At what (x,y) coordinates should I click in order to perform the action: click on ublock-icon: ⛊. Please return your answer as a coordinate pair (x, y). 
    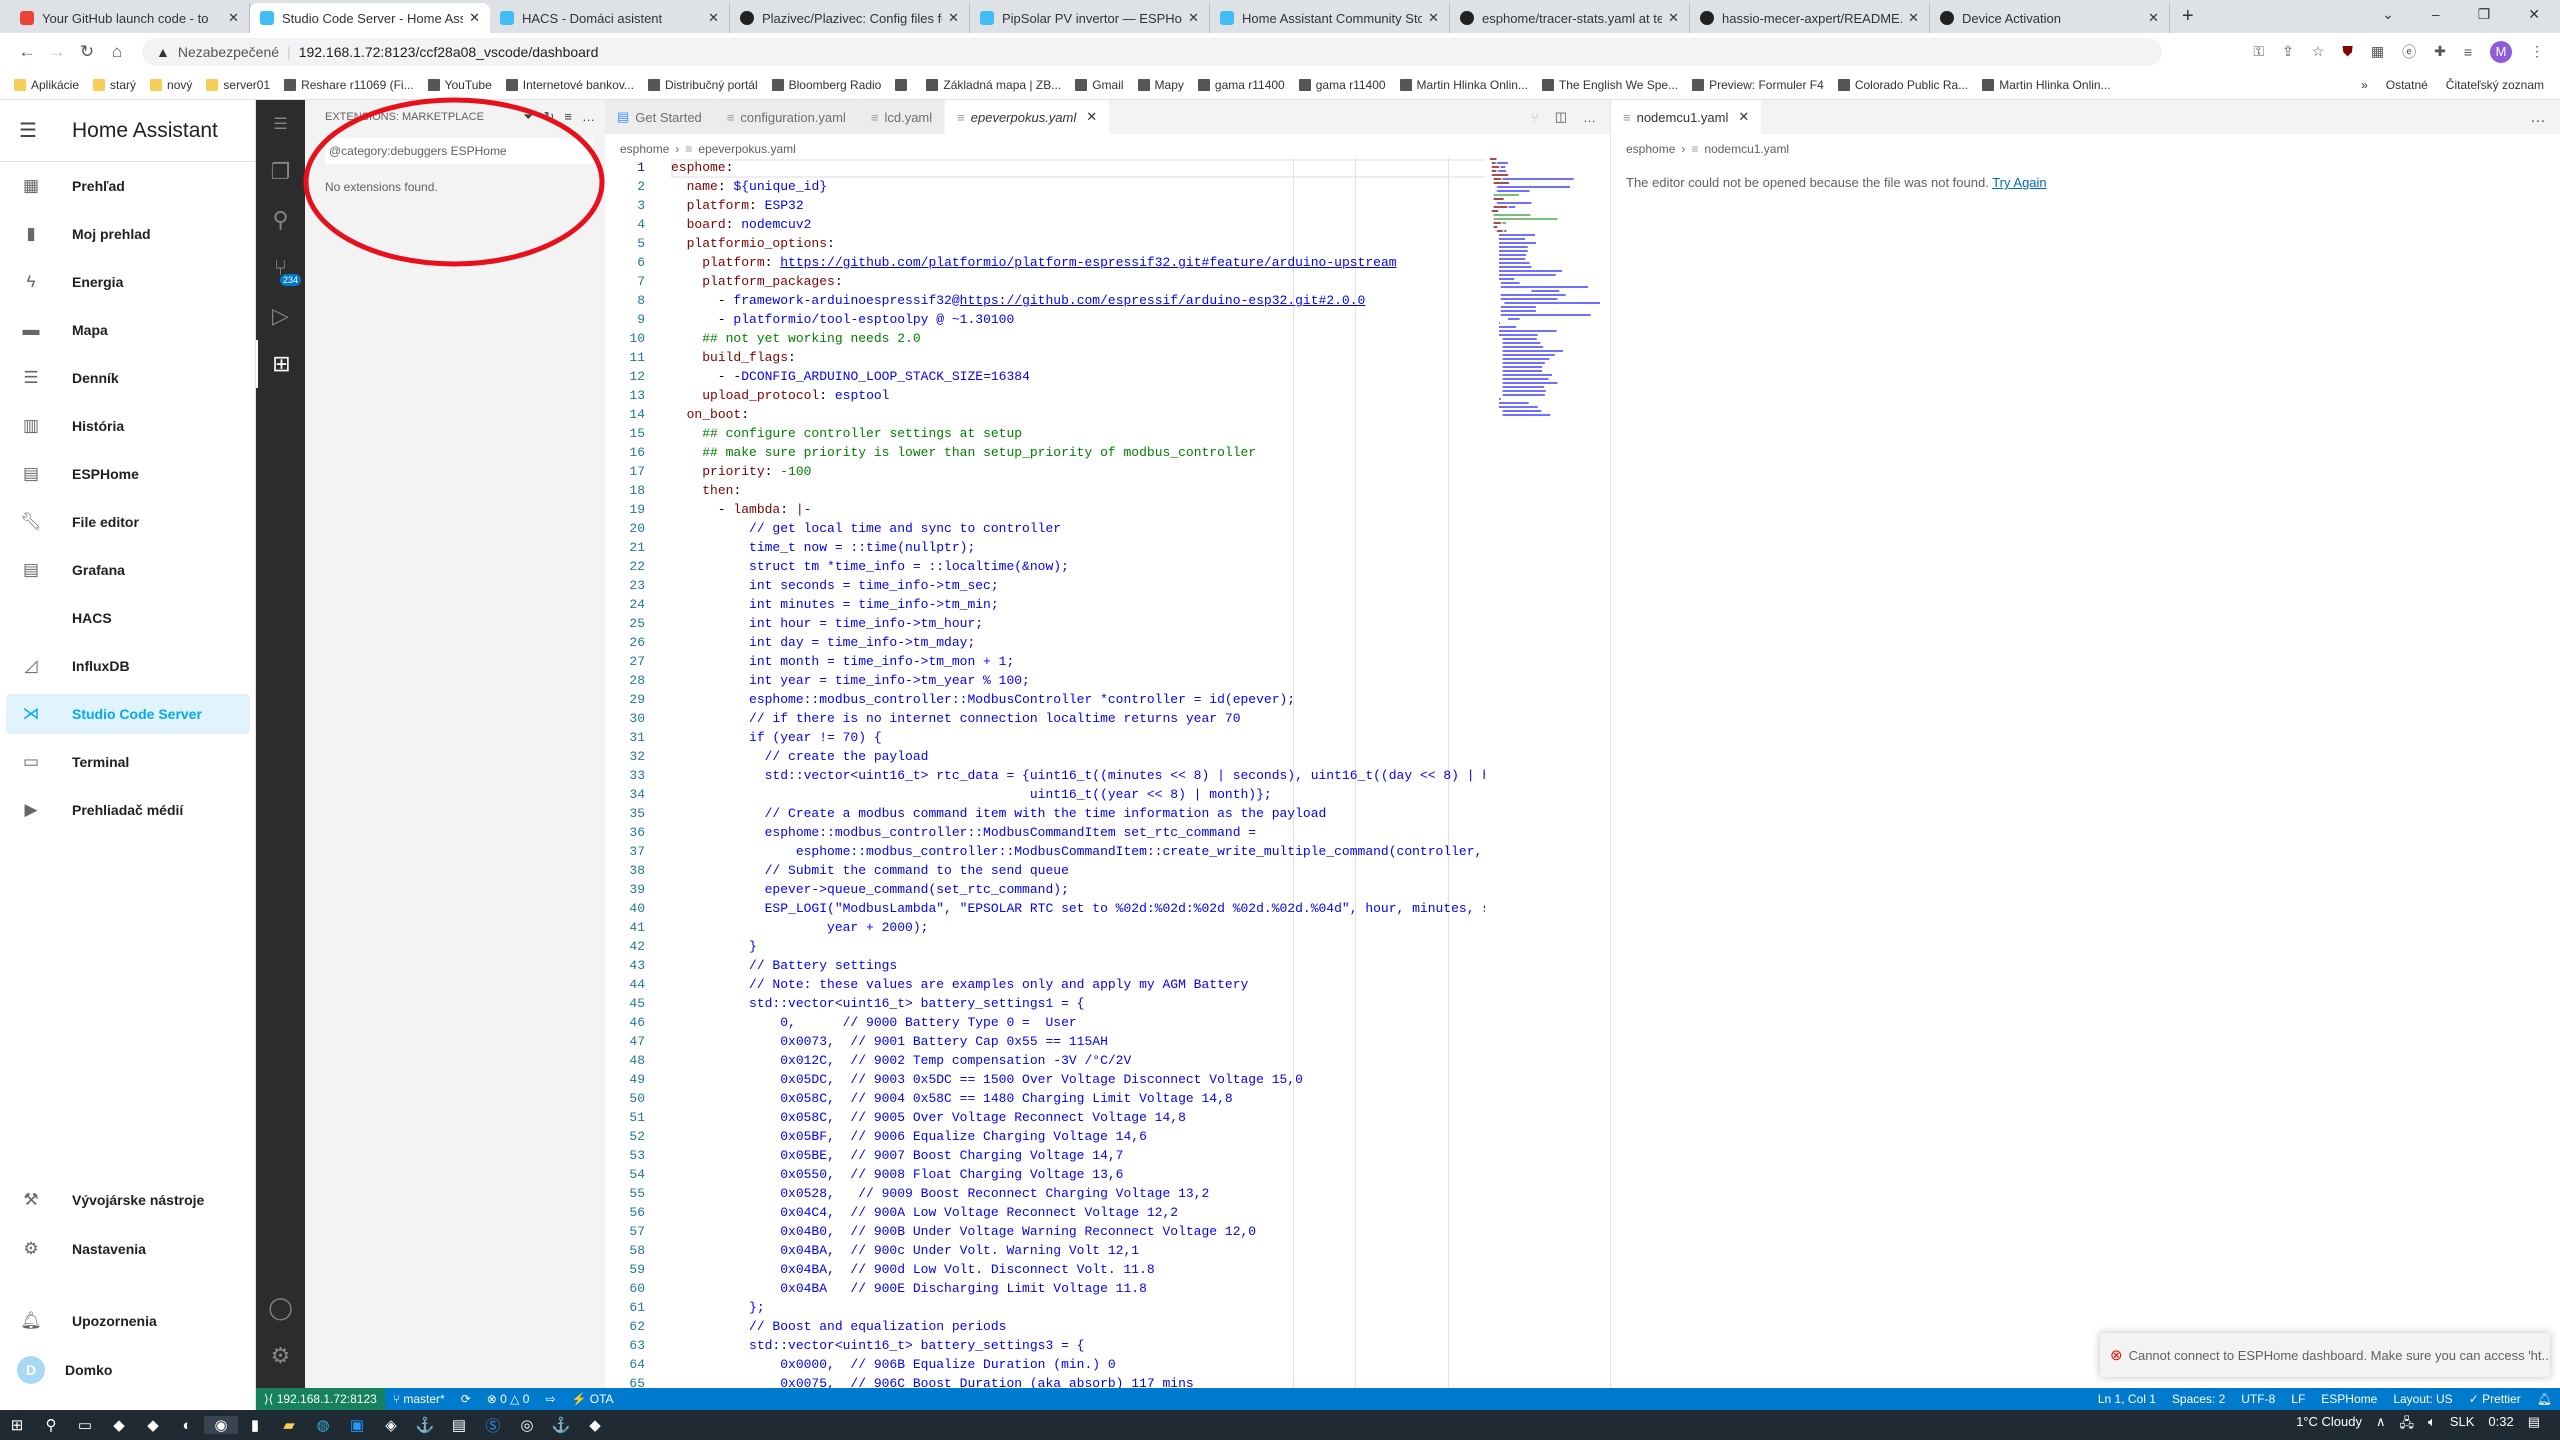
    Looking at the image, I should click on (2347, 51).